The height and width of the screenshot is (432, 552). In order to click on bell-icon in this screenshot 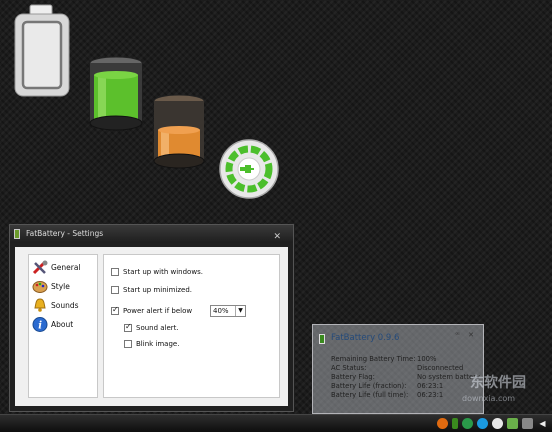, I will do `click(40, 305)`.